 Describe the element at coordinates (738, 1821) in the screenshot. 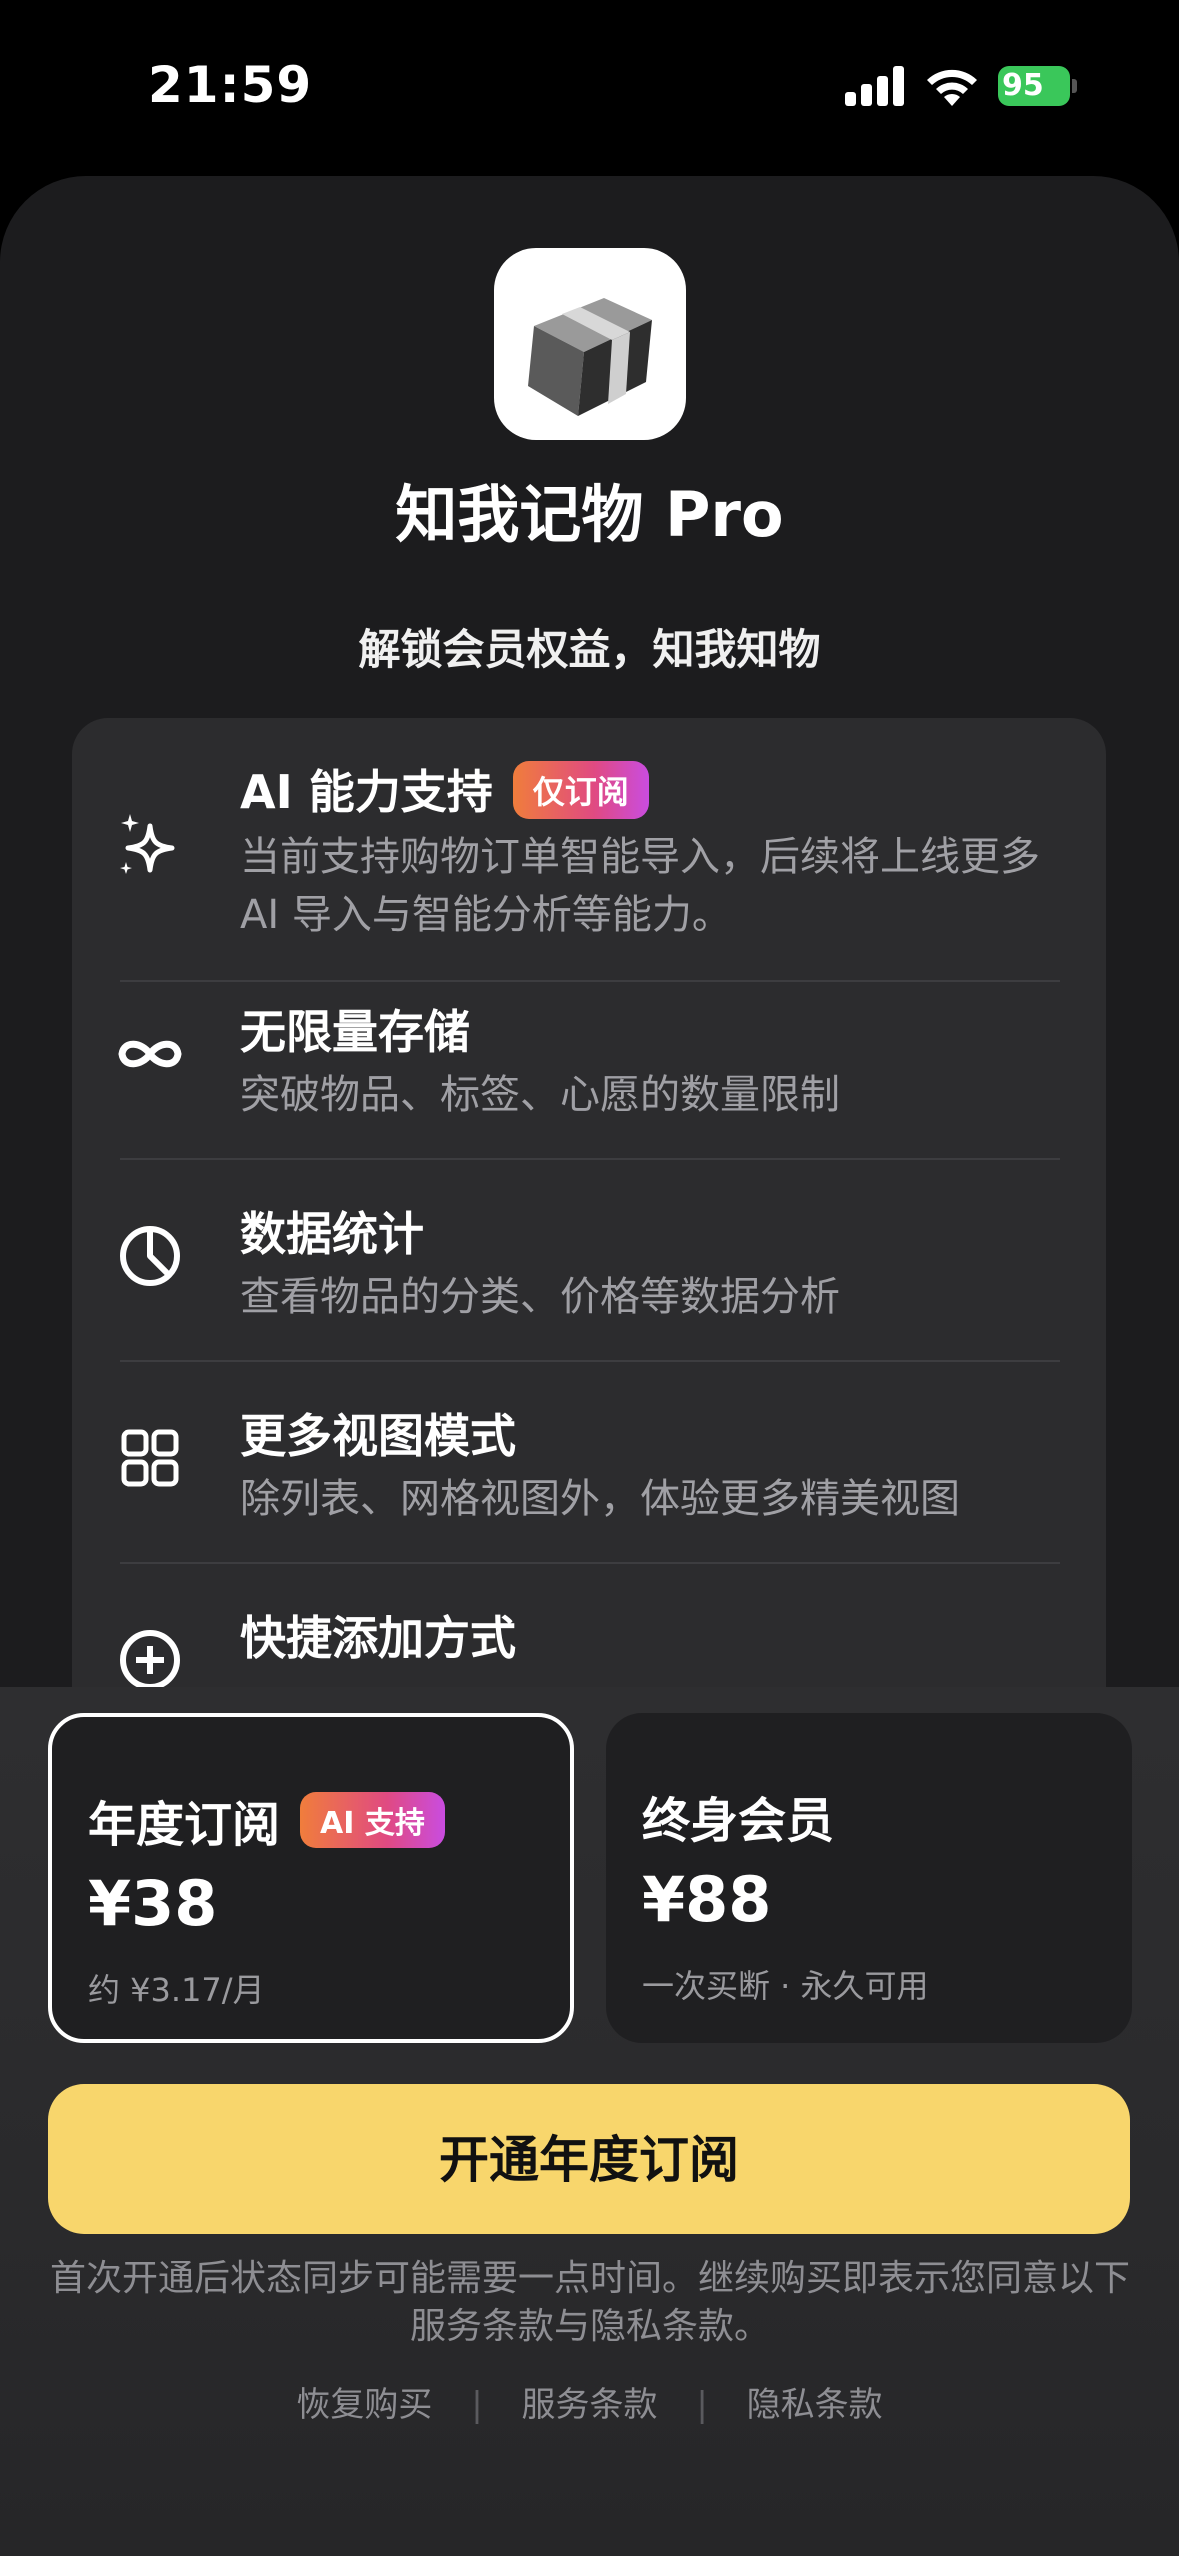

I see `plan-name: 终身会员` at that location.